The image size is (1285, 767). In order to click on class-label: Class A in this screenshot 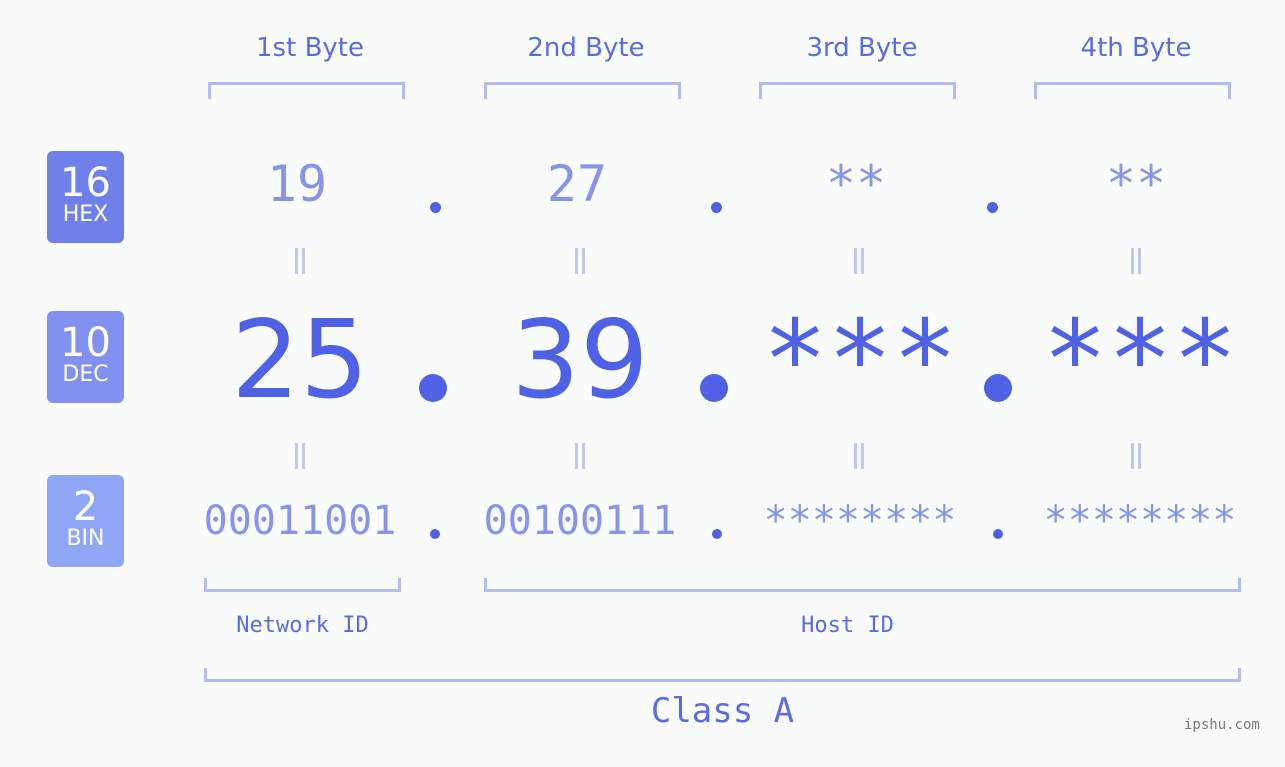, I will do `click(722, 711)`.